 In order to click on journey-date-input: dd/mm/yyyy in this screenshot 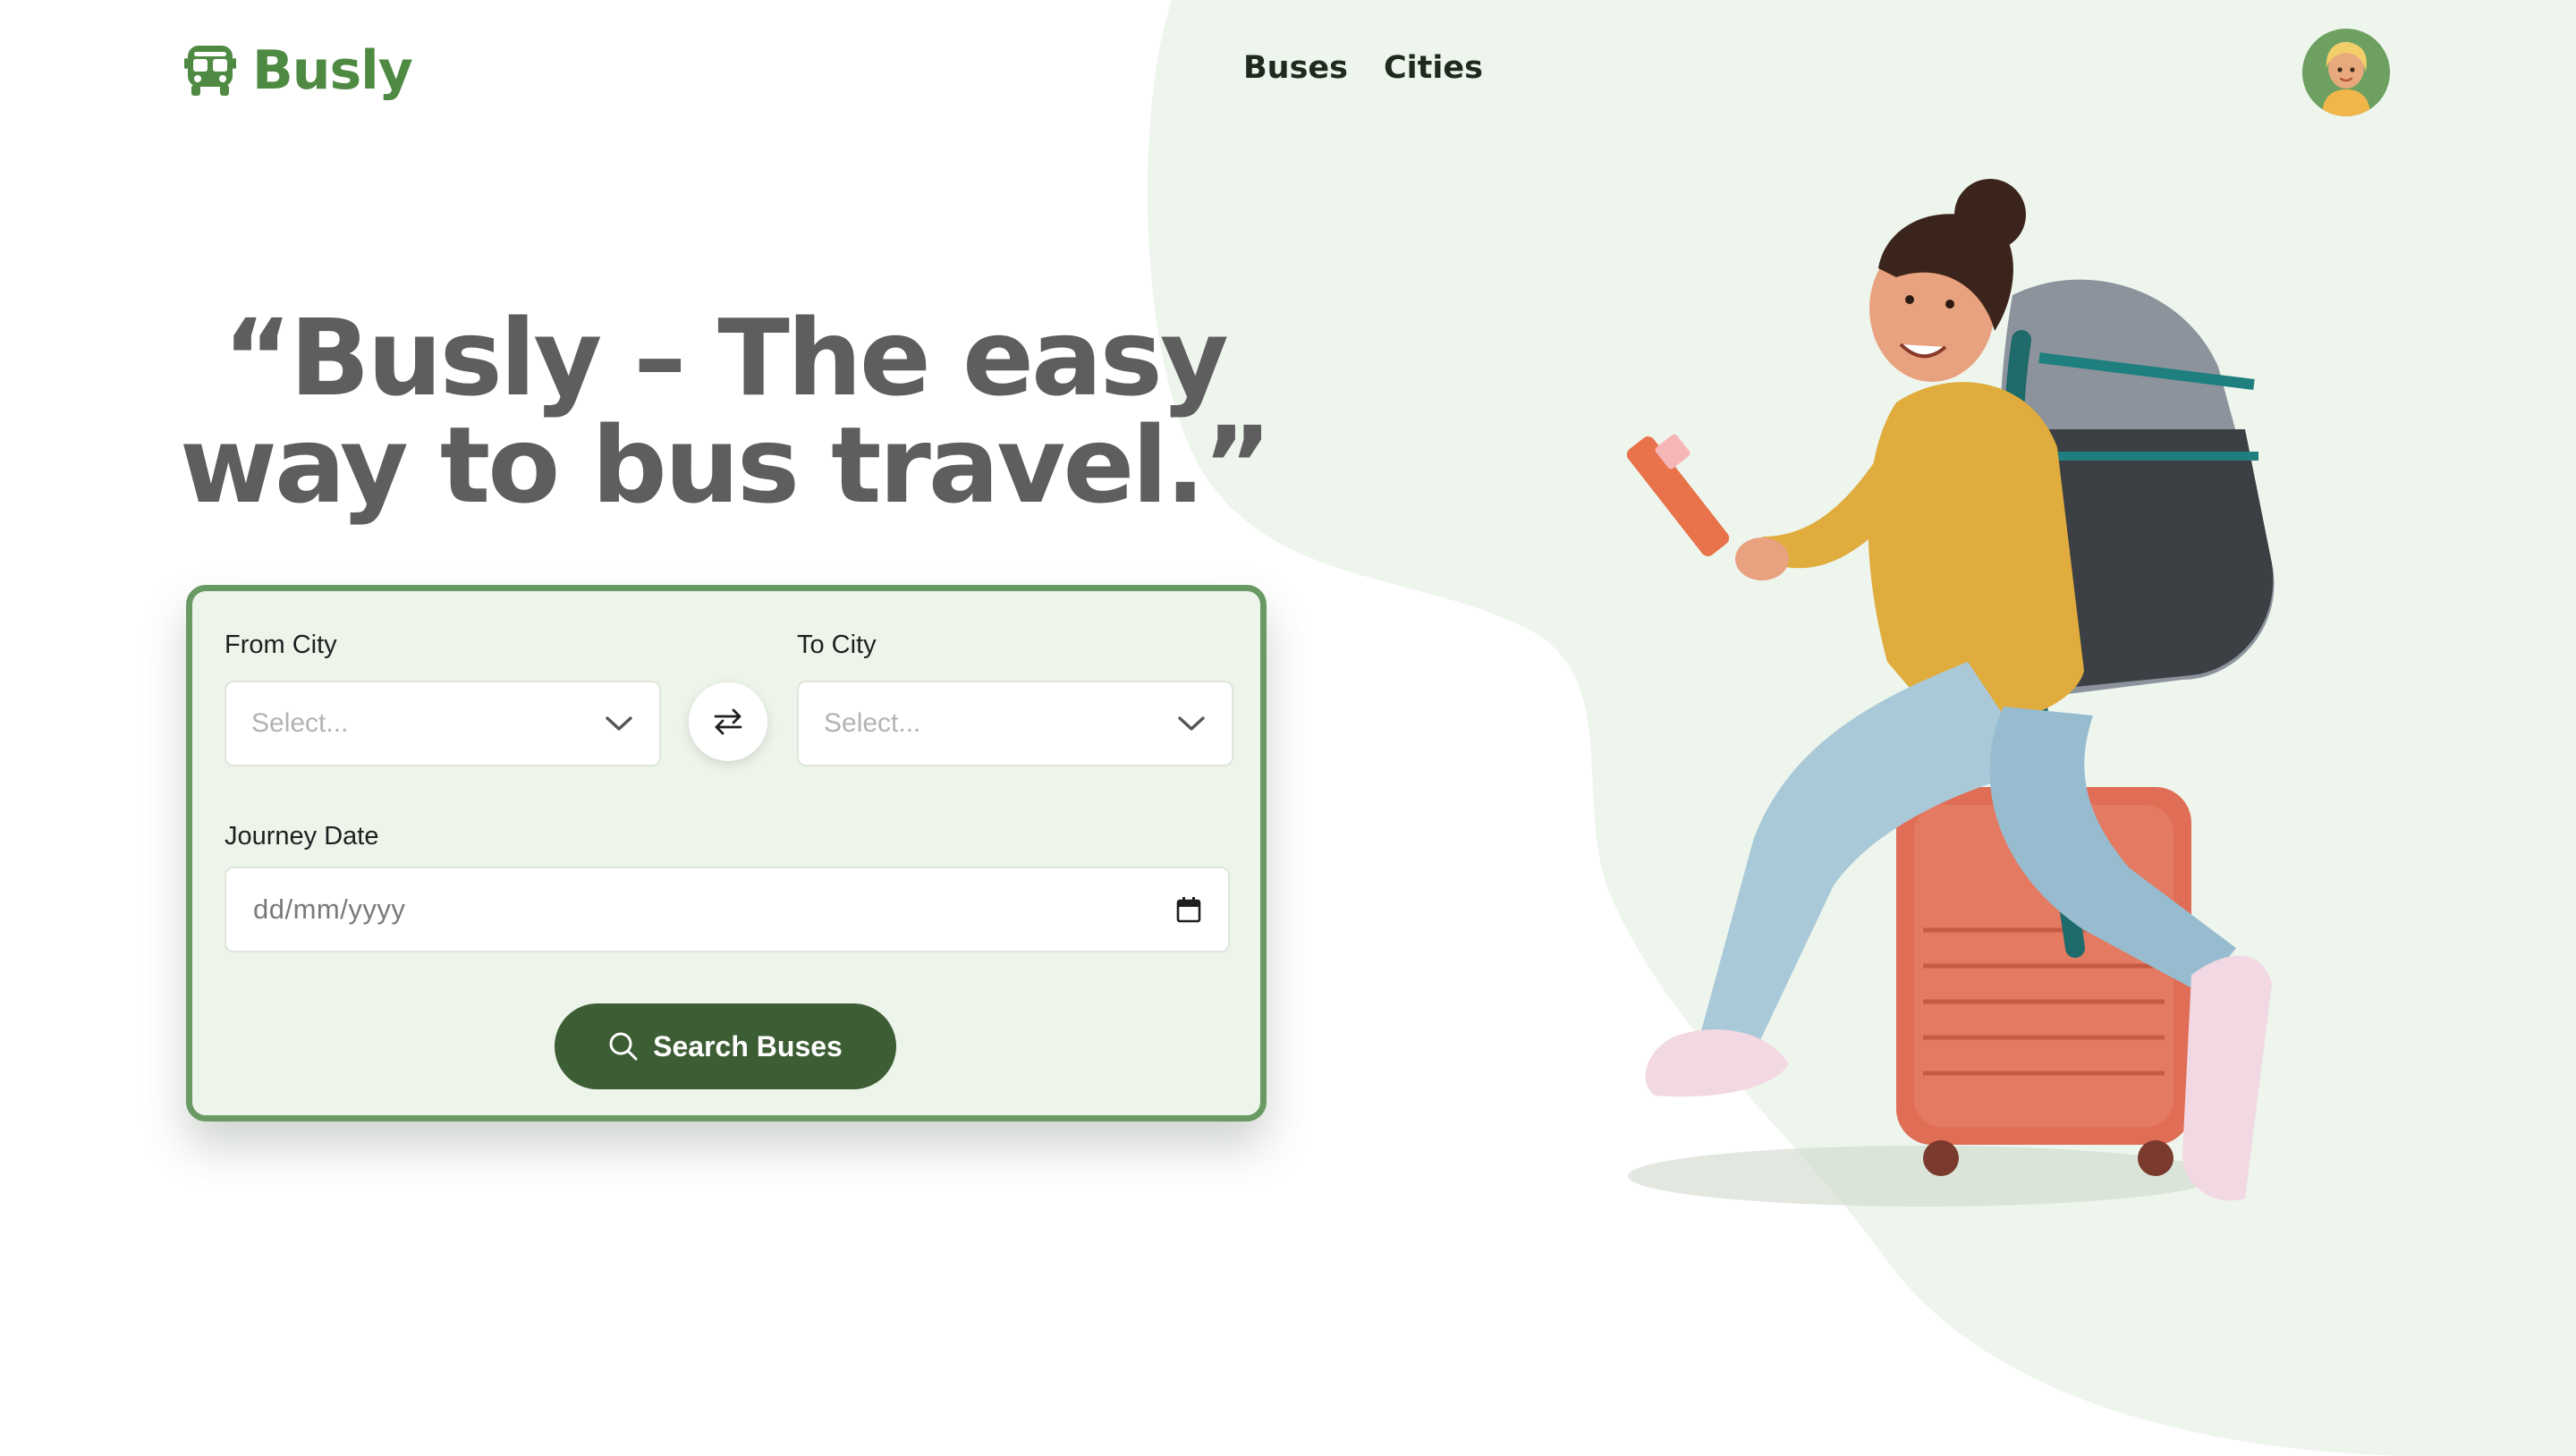, I will do `click(727, 909)`.